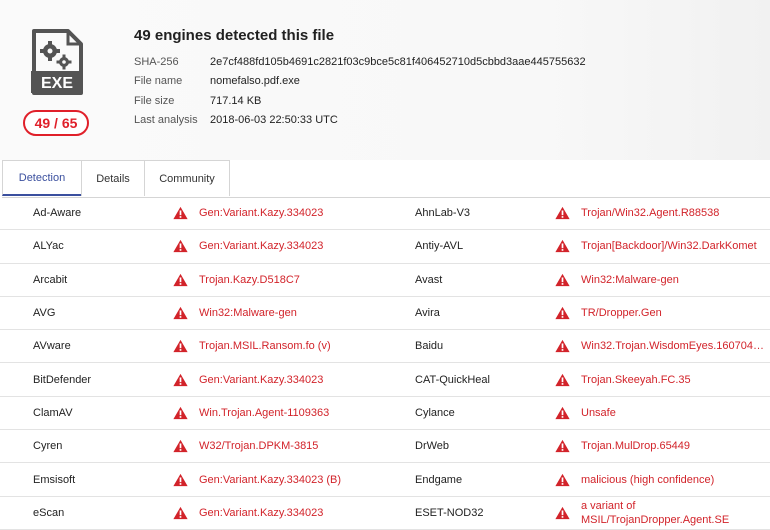 The image size is (770, 530). What do you see at coordinates (452, 379) in the screenshot?
I see `engine-name: CAT-QuickHeal` at bounding box center [452, 379].